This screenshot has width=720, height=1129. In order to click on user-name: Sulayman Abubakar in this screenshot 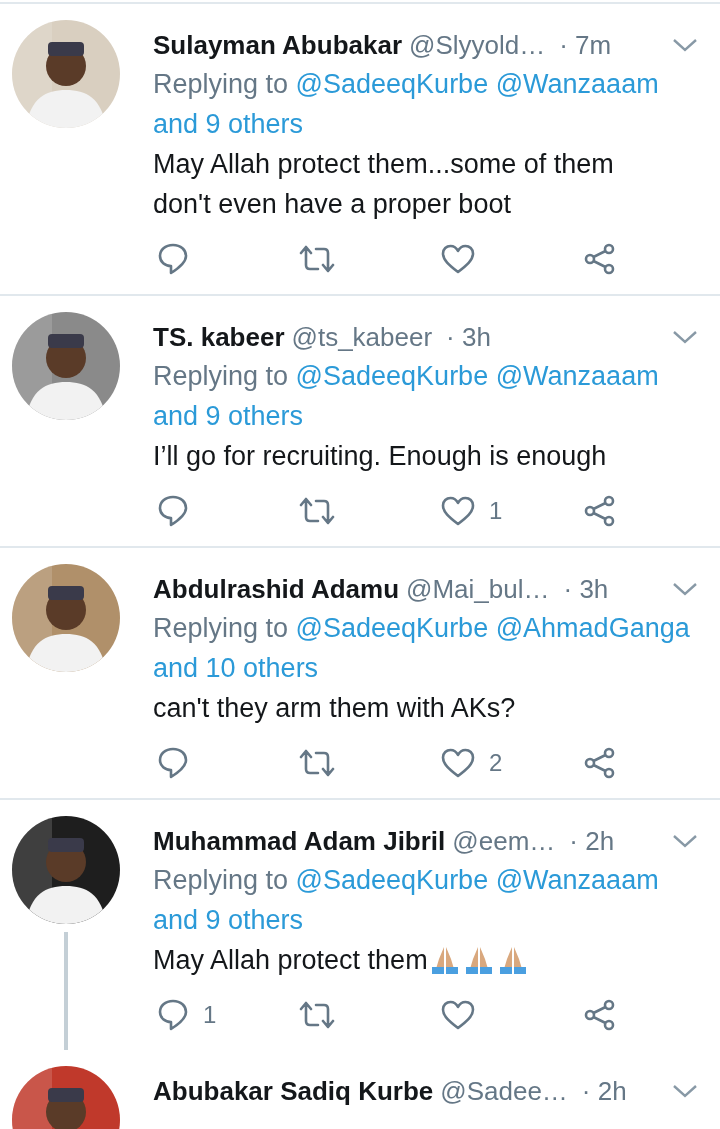, I will do `click(277, 45)`.